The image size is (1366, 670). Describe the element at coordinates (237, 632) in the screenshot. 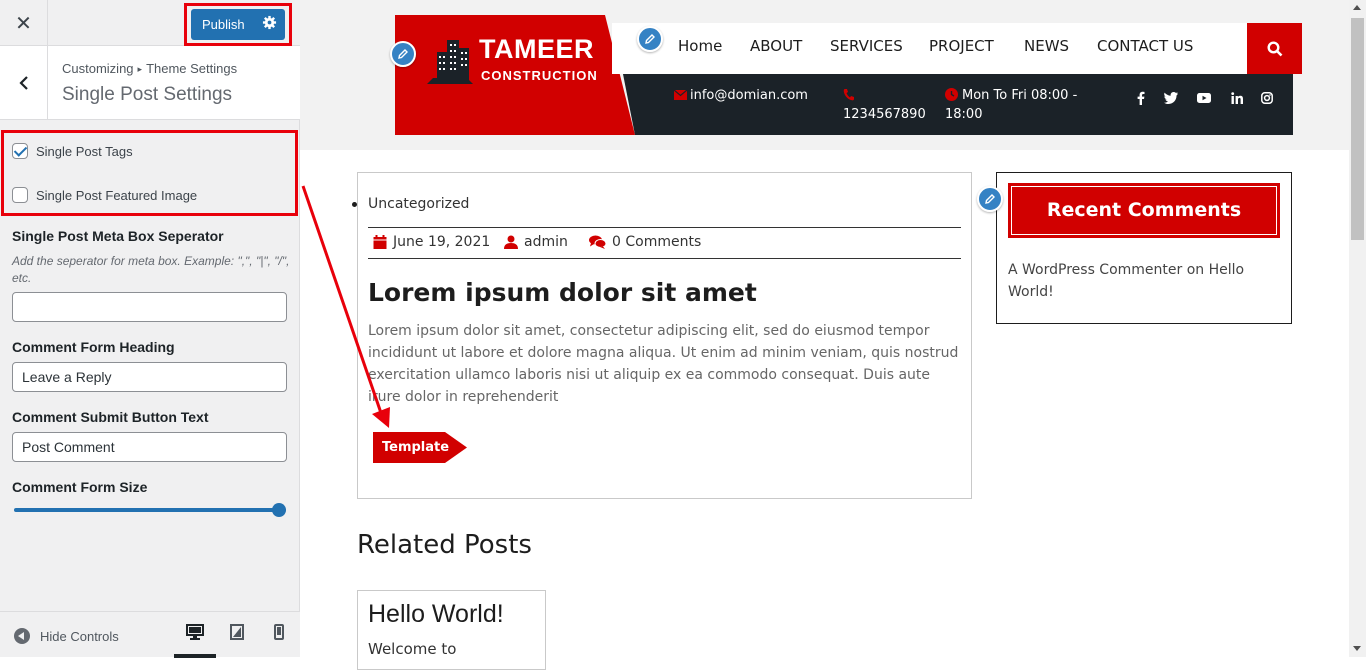

I see `tablet-icon` at that location.